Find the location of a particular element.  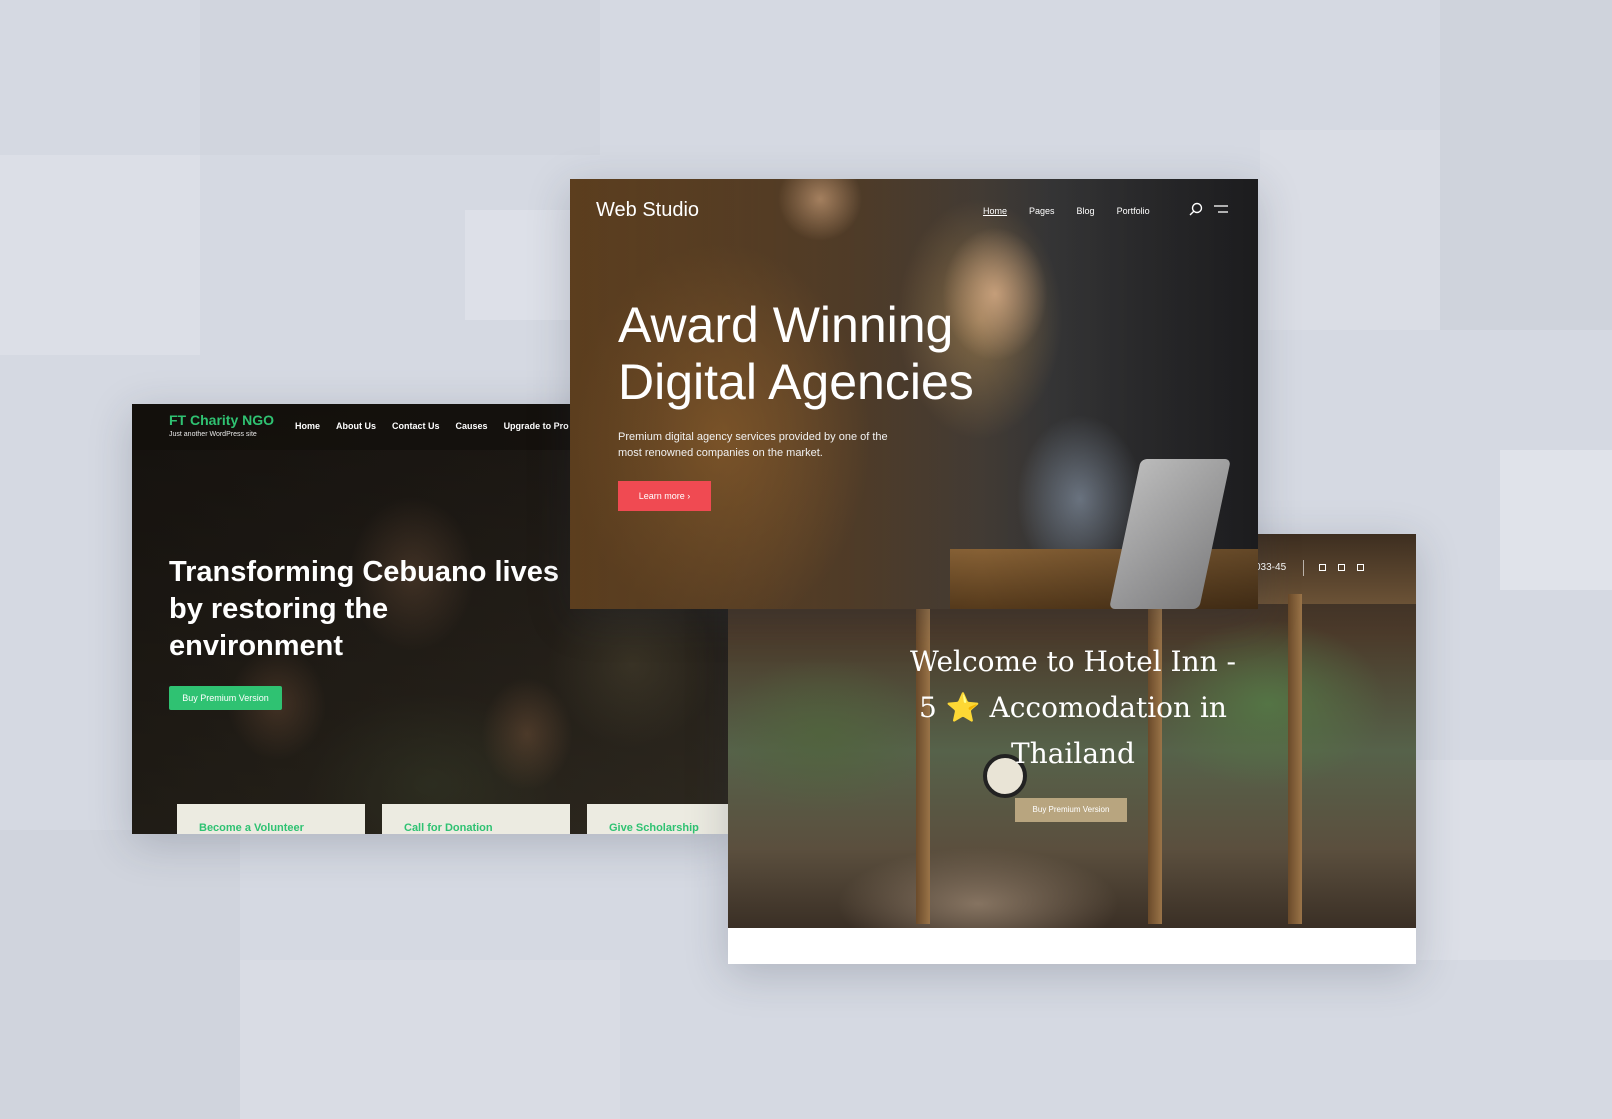

nav-item-pages: Pages is located at coordinates (1042, 211).